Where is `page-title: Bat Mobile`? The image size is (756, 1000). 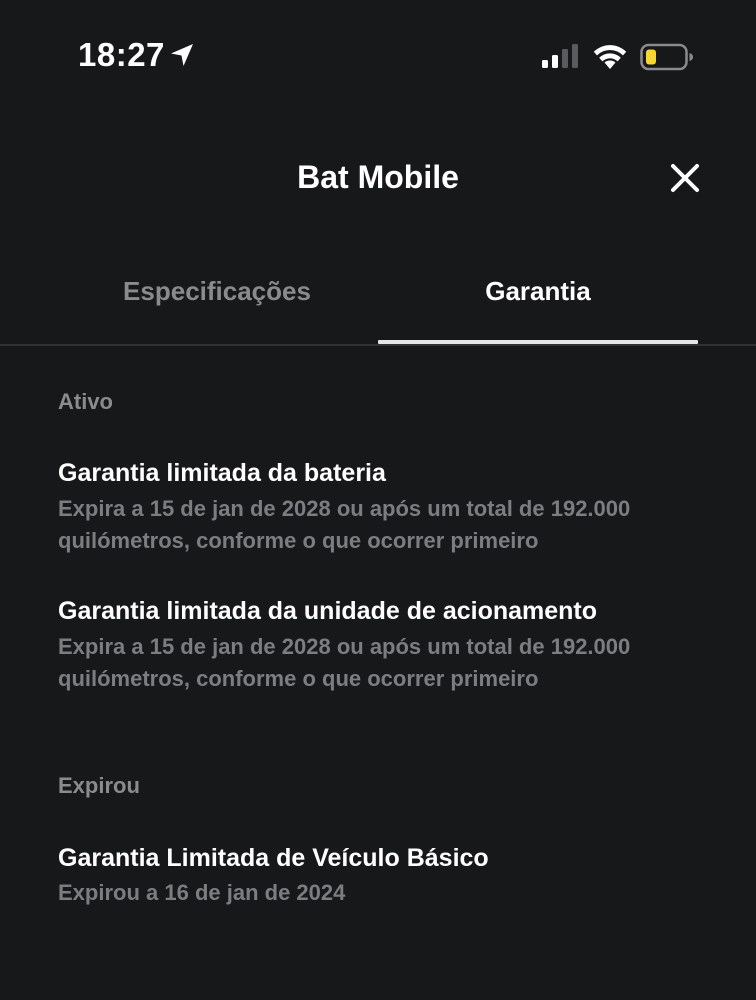
page-title: Bat Mobile is located at coordinates (378, 177).